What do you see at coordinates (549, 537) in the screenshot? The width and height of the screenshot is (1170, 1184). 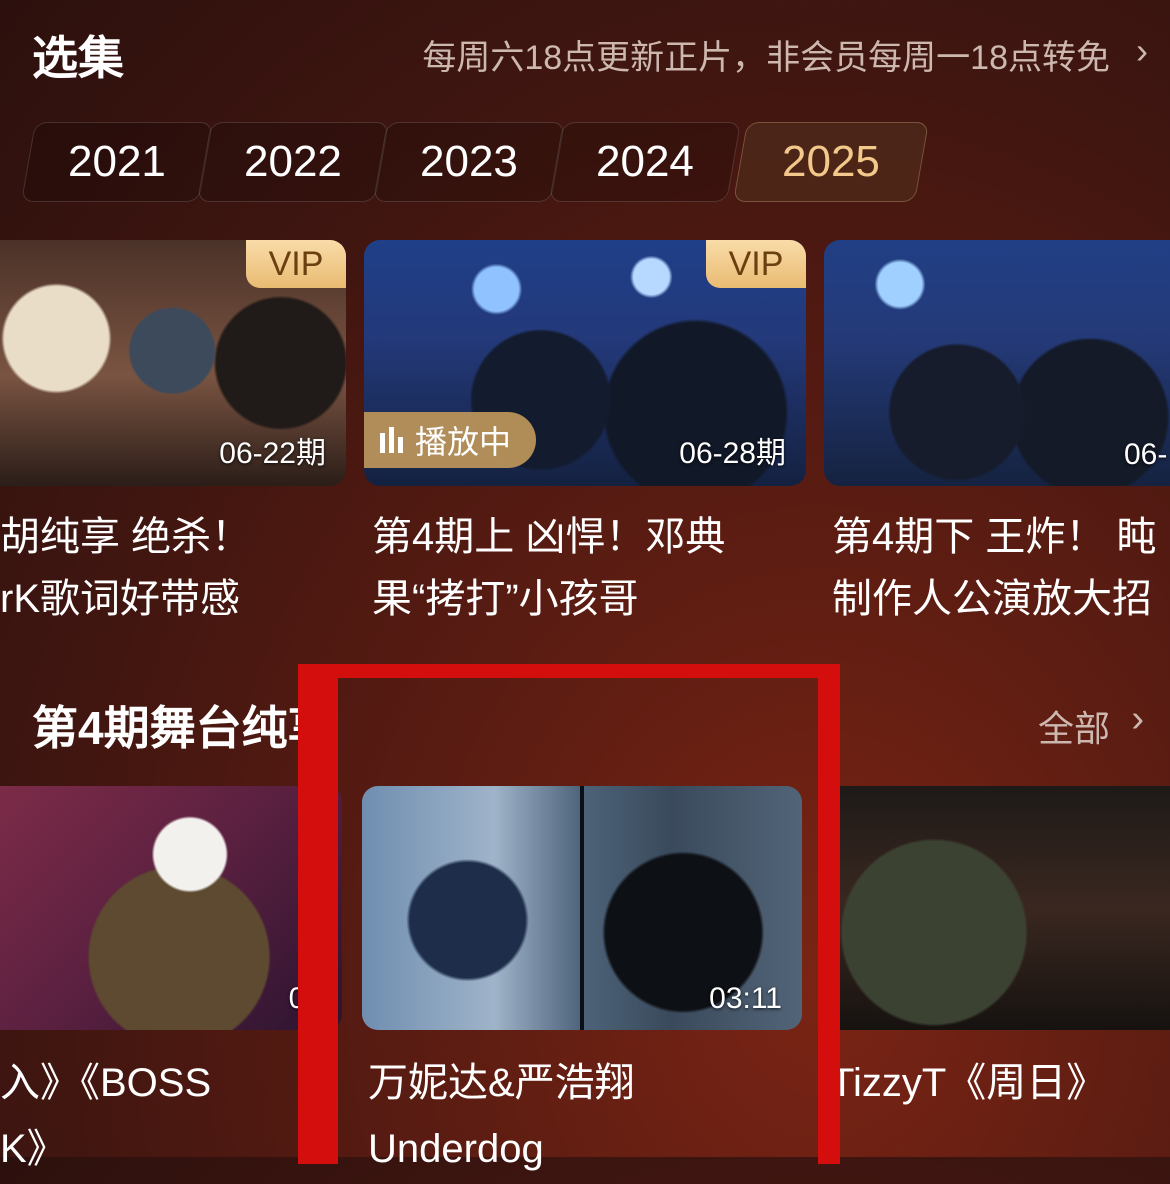 I see `episode-title-line: 第4期上 凶悍！邓典` at bounding box center [549, 537].